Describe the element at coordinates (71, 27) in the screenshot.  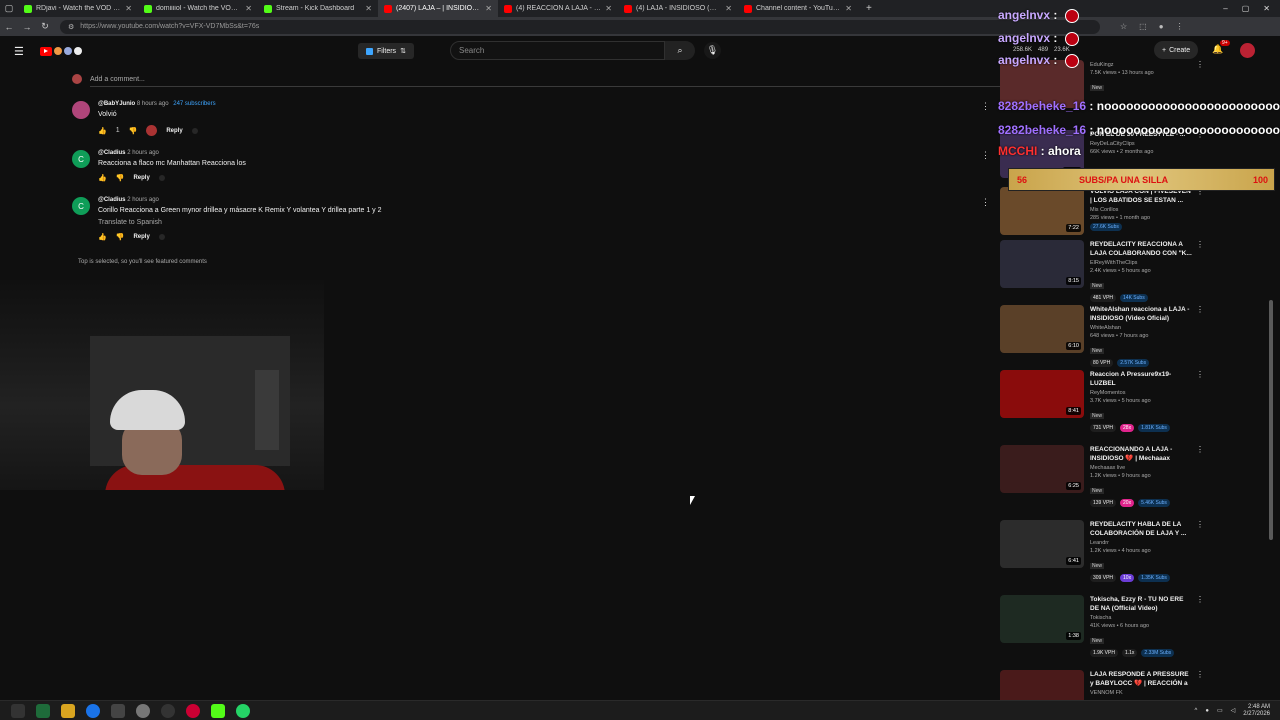
I see `site-info-icon: ⚙` at that location.